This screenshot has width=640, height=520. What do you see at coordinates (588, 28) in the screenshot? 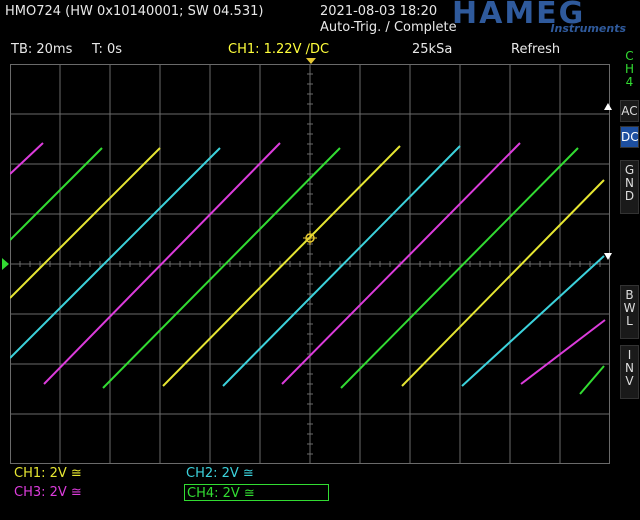
I see `logo-sub: Instruments` at bounding box center [588, 28].